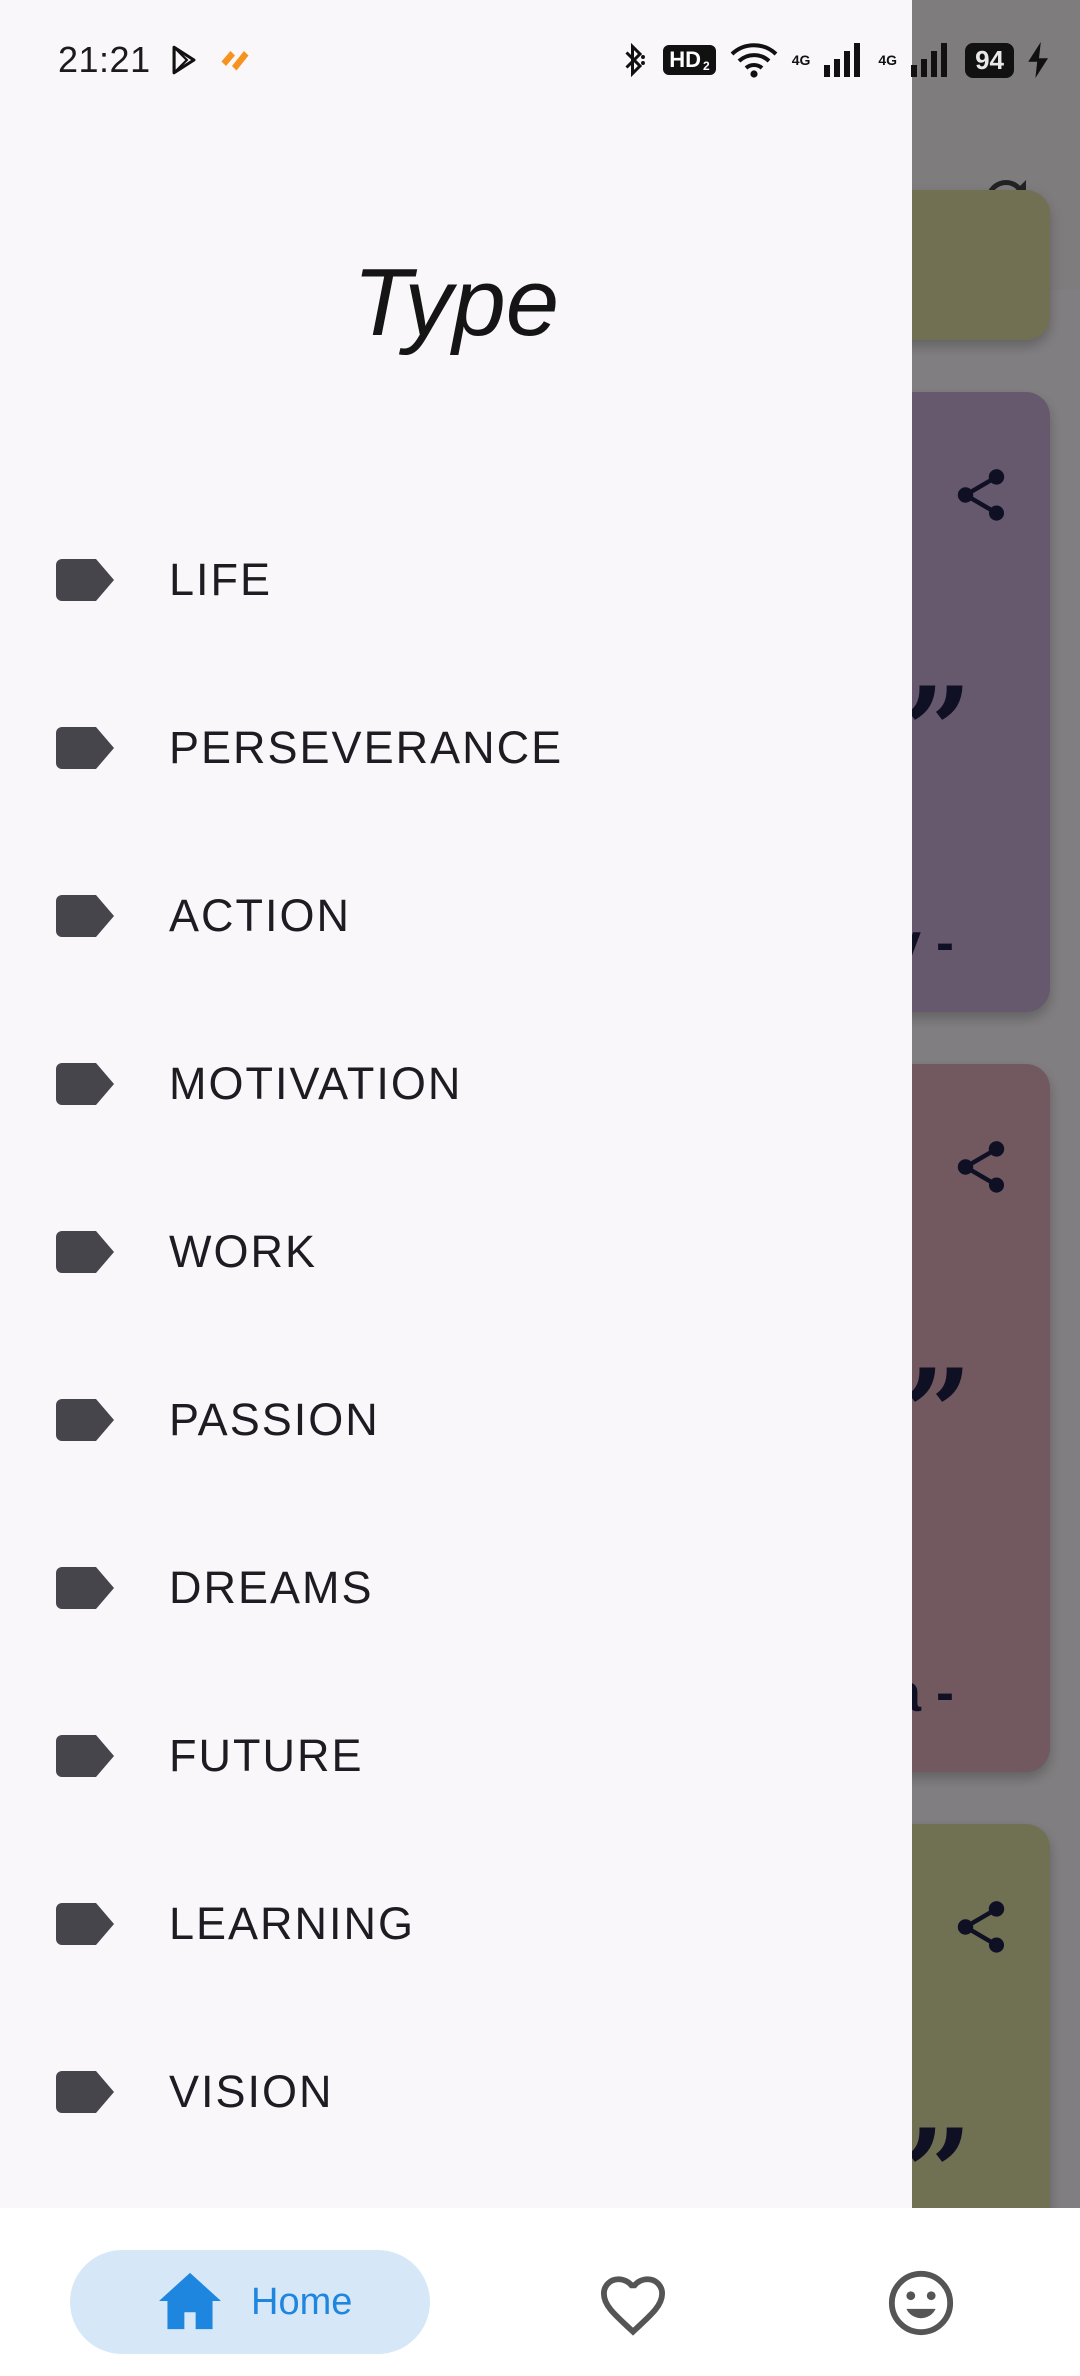 The image size is (1080, 2376). What do you see at coordinates (456, 302) in the screenshot?
I see `drawer-title: Type` at bounding box center [456, 302].